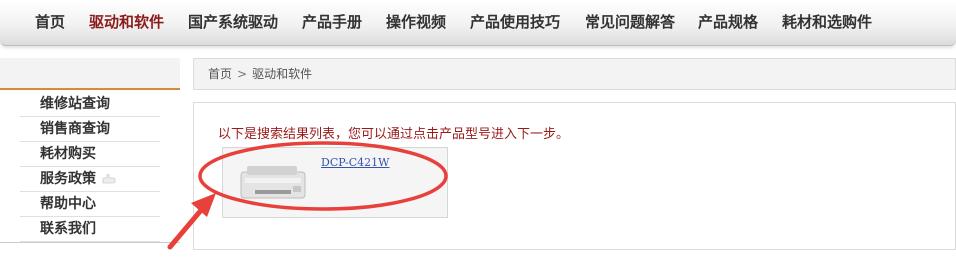  Describe the element at coordinates (630, 22) in the screenshot. I see `nav-item-faq: 常见问题解答` at that location.